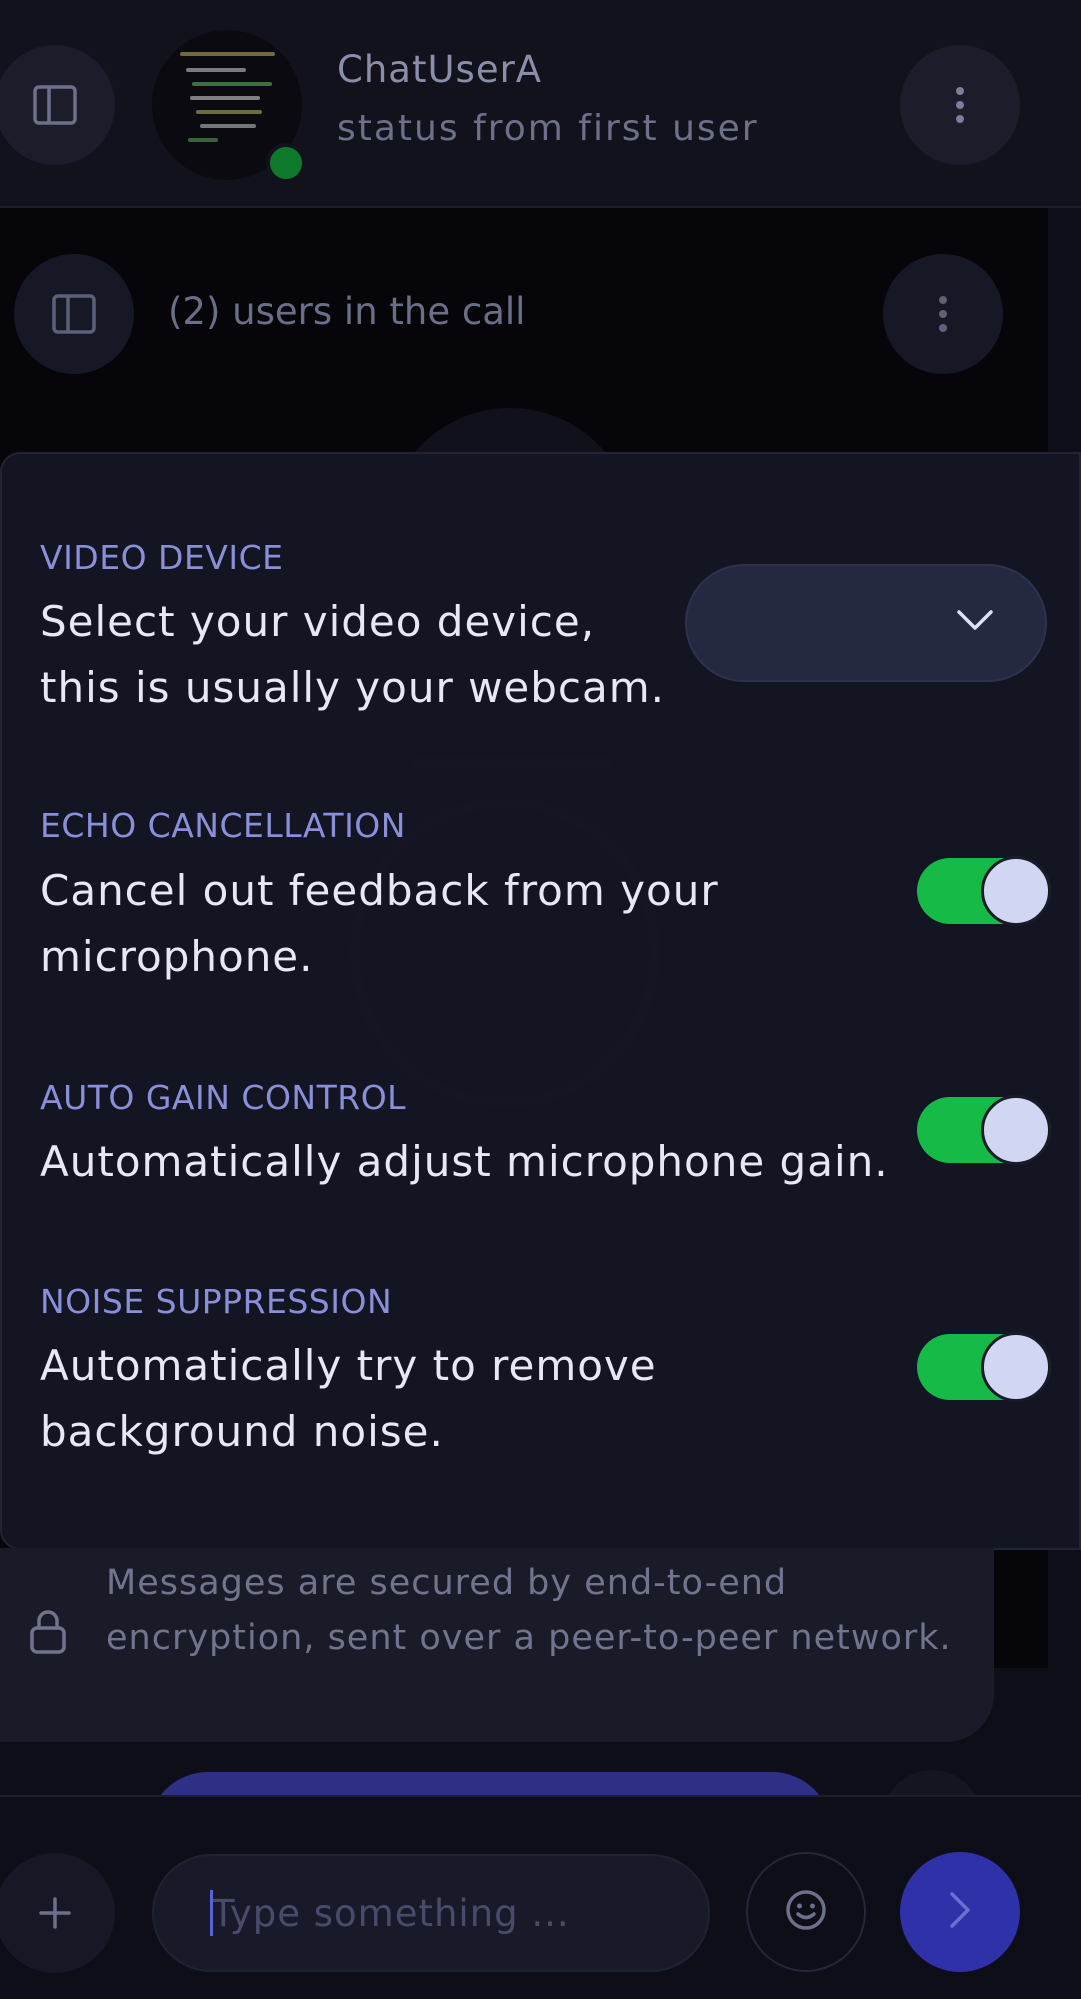 Image resolution: width=1081 pixels, height=1999 pixels. I want to click on echo-cancellation-description-line1: Cancel out feedback from your, so click(379, 890).